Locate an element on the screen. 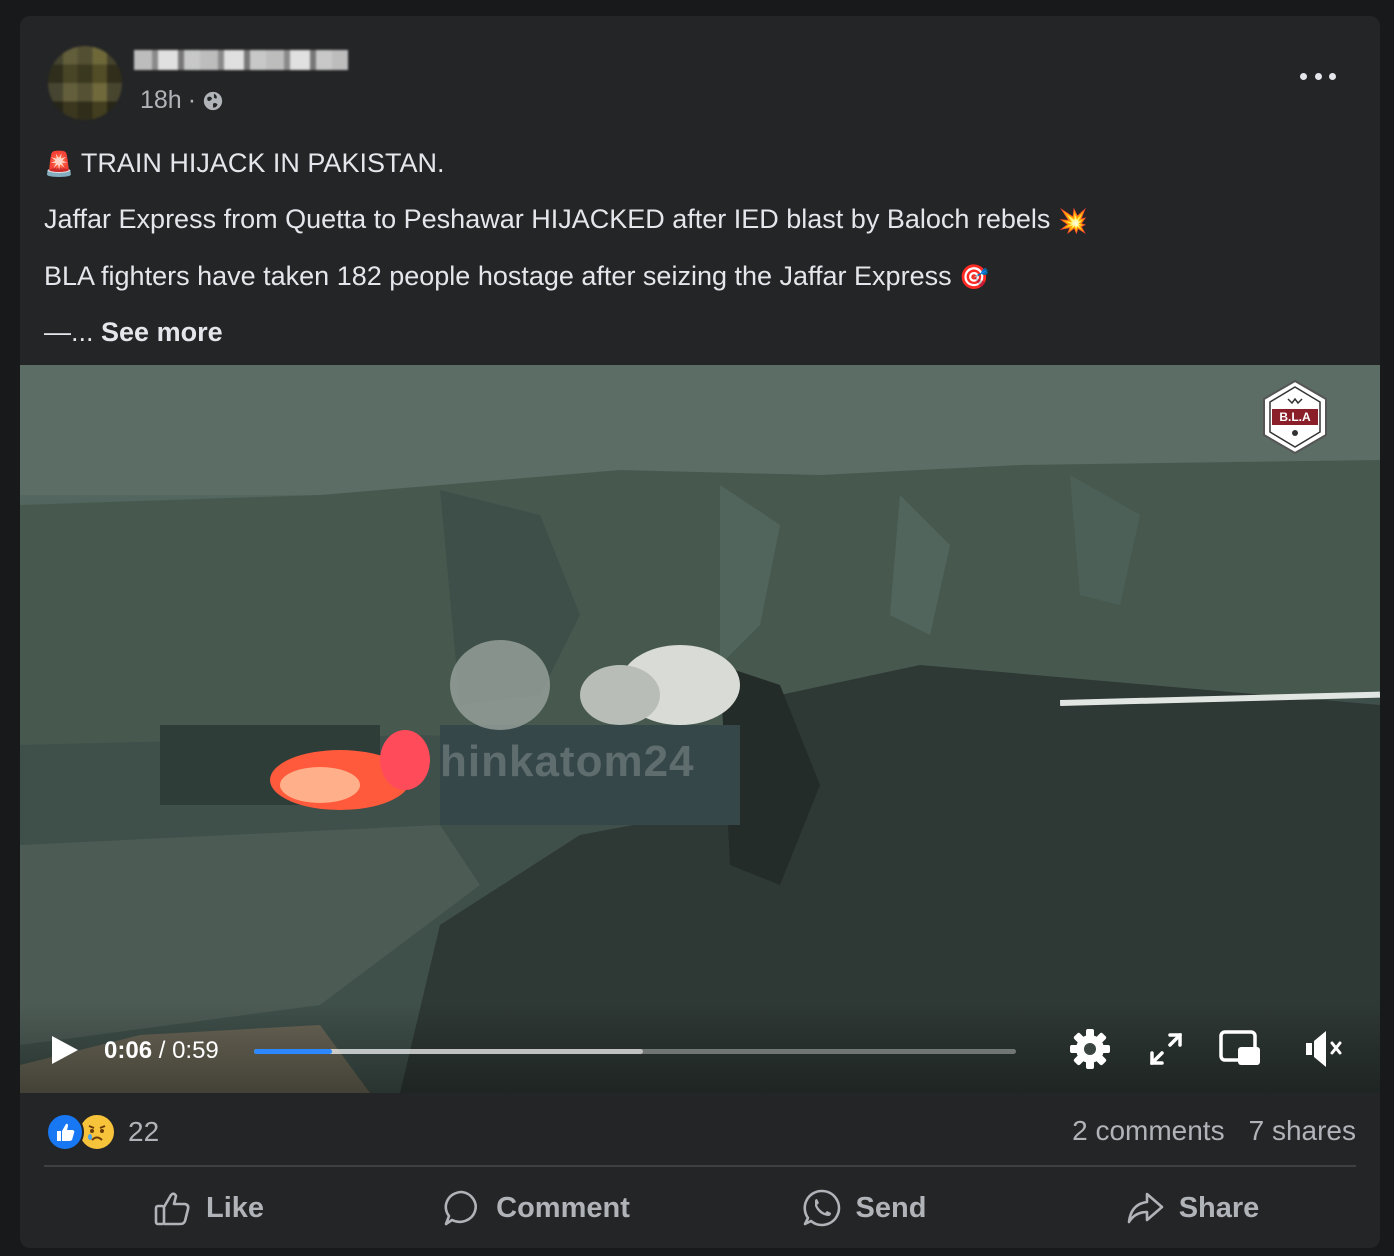 The height and width of the screenshot is (1256, 1394). bla-logo-text: B.L.A is located at coordinates (1295, 417).